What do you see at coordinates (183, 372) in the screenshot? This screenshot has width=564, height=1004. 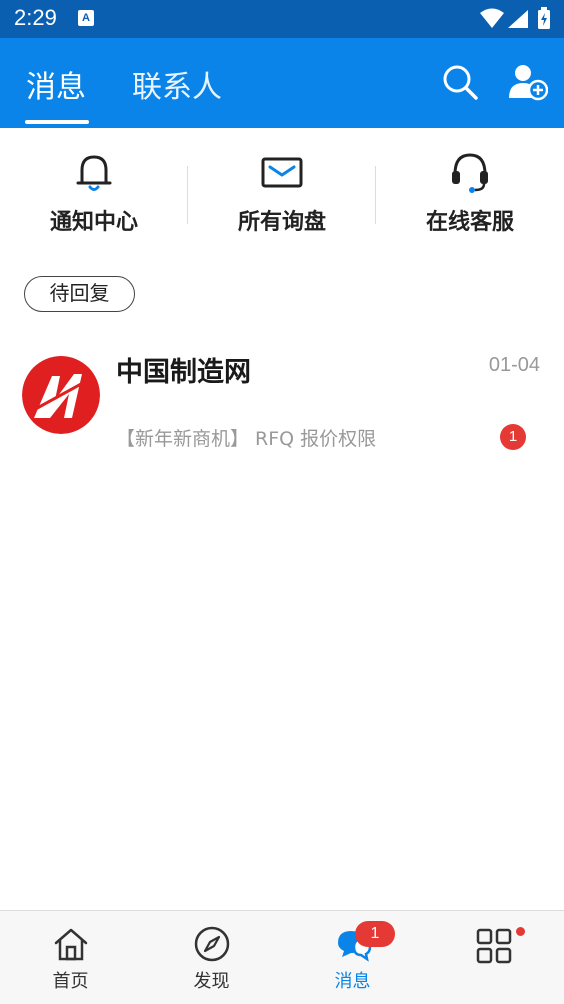 I see `sender-name: 中国制造网` at bounding box center [183, 372].